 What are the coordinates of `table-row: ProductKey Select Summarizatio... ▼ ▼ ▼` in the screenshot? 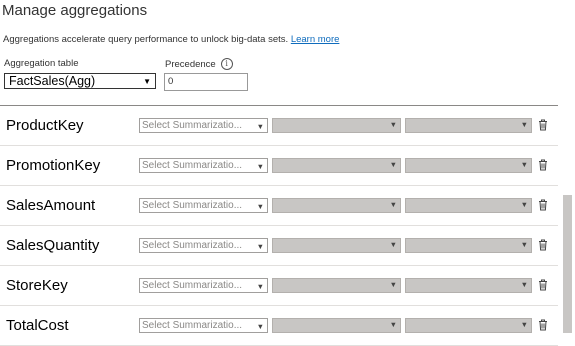 It's located at (279, 126).